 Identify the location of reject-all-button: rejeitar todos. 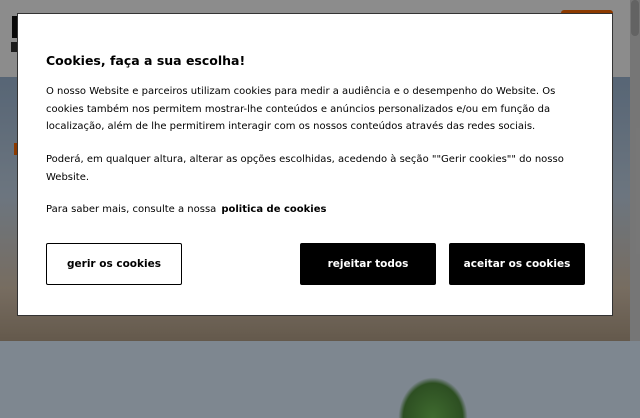
(368, 264).